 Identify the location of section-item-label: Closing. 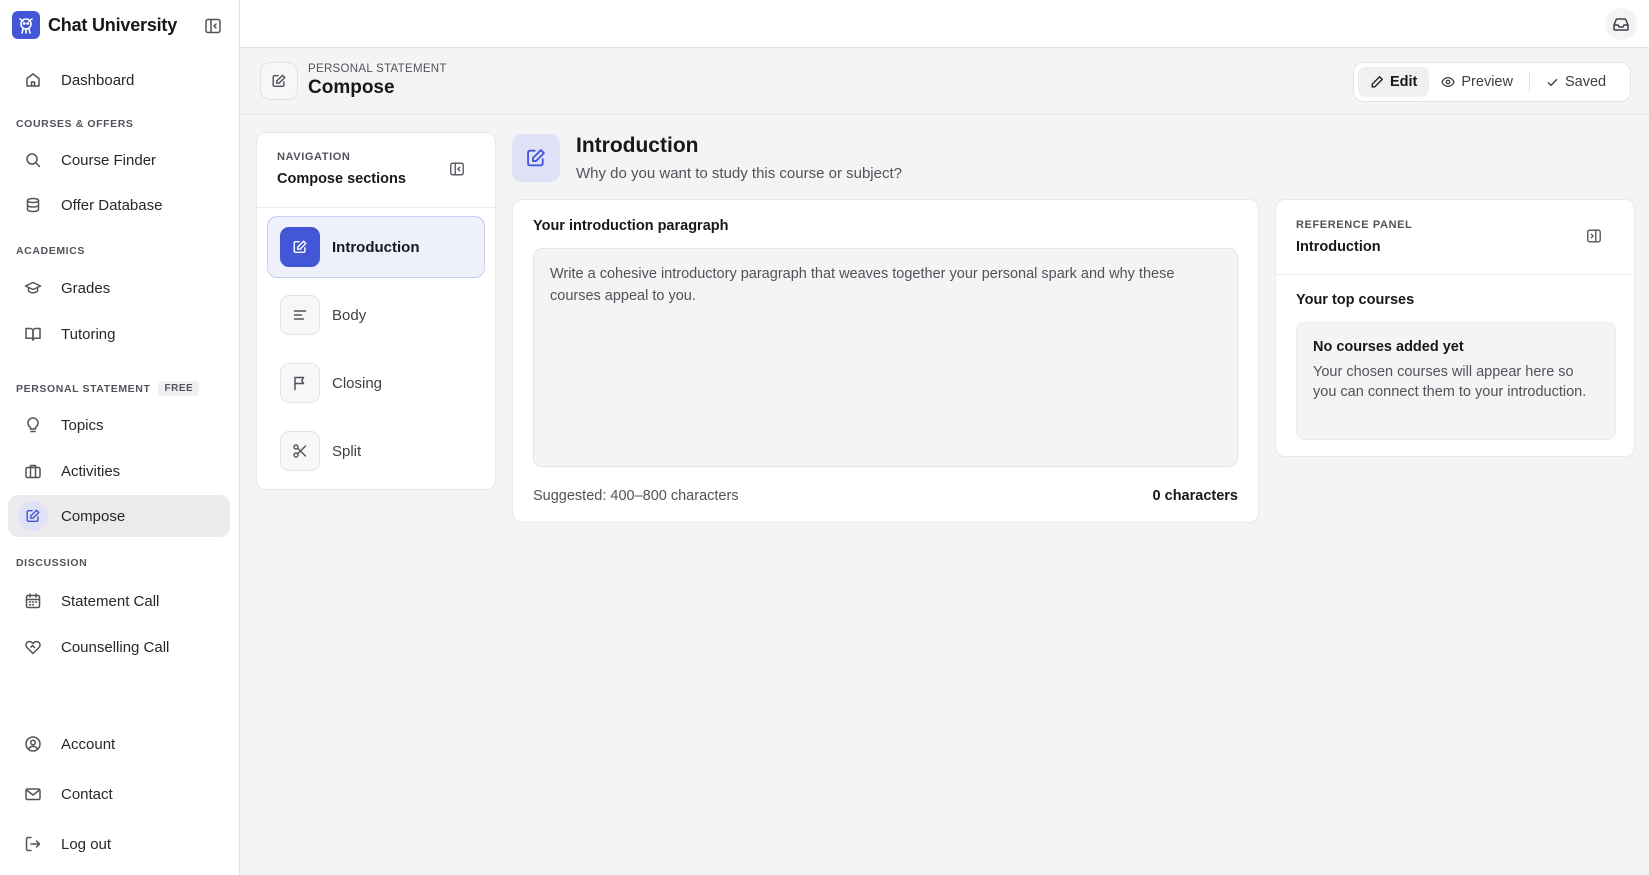
(357, 383).